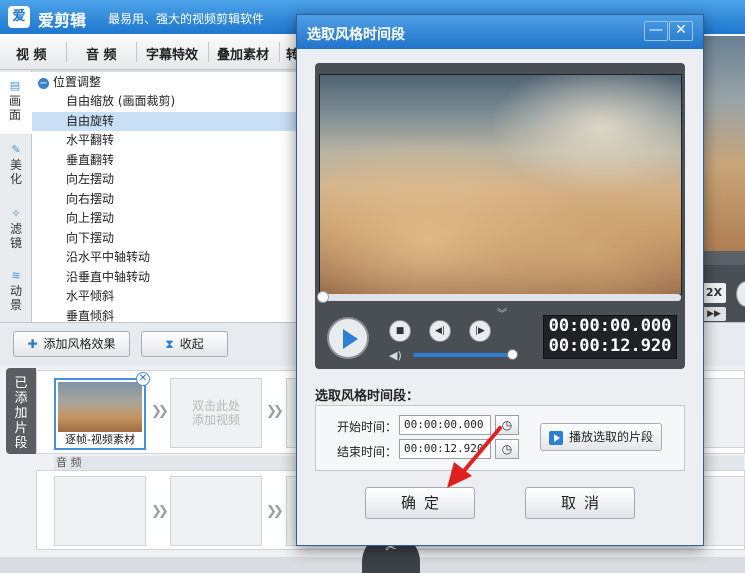 The height and width of the screenshot is (573, 745). I want to click on total-time: 00:00:12.920, so click(610, 346).